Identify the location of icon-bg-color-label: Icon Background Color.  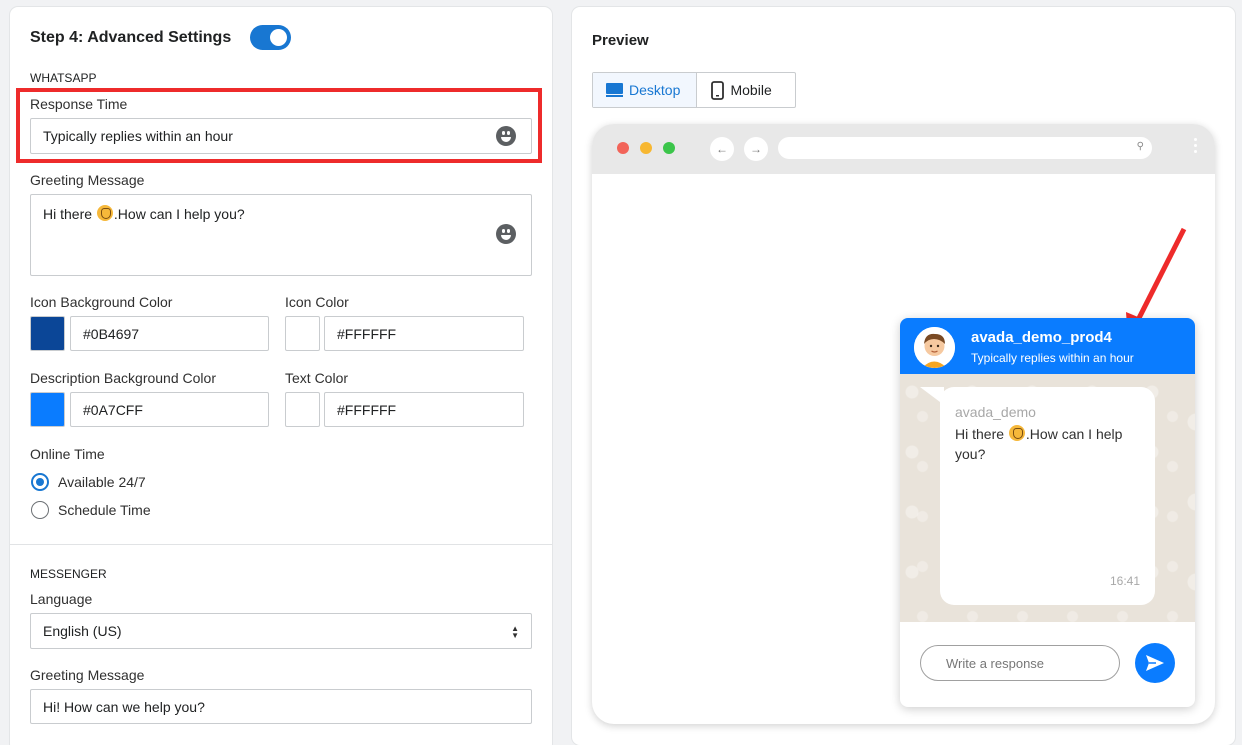
(101, 302).